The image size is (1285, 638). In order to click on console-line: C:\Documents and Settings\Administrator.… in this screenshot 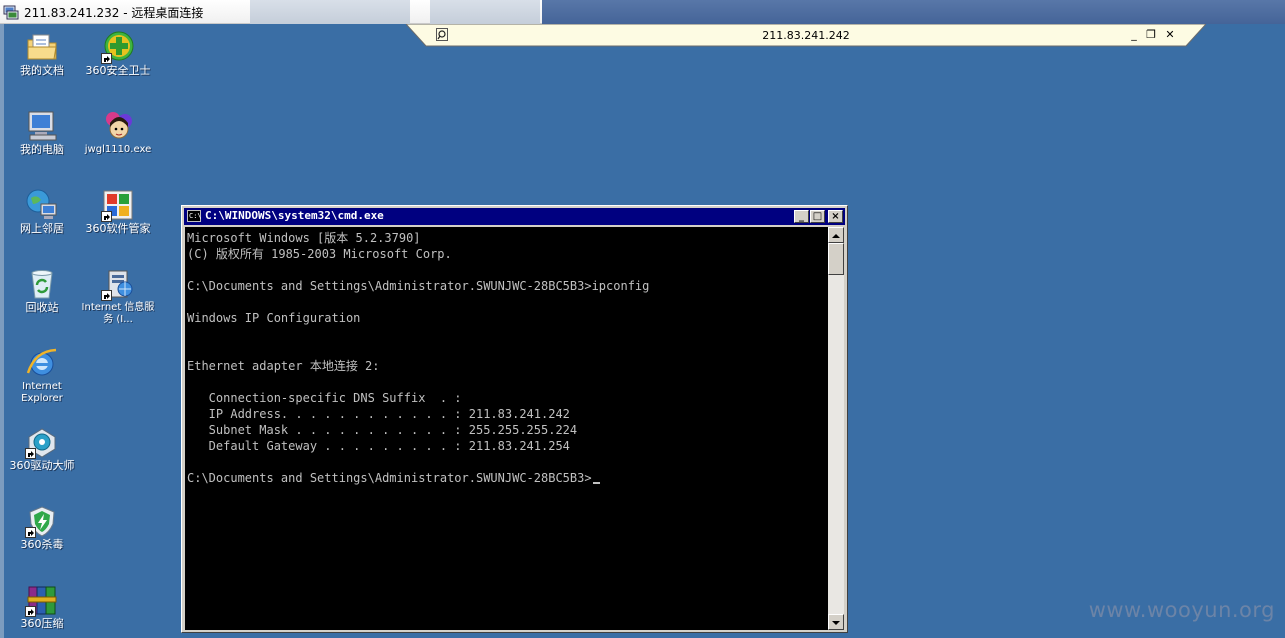, I will do `click(418, 286)`.